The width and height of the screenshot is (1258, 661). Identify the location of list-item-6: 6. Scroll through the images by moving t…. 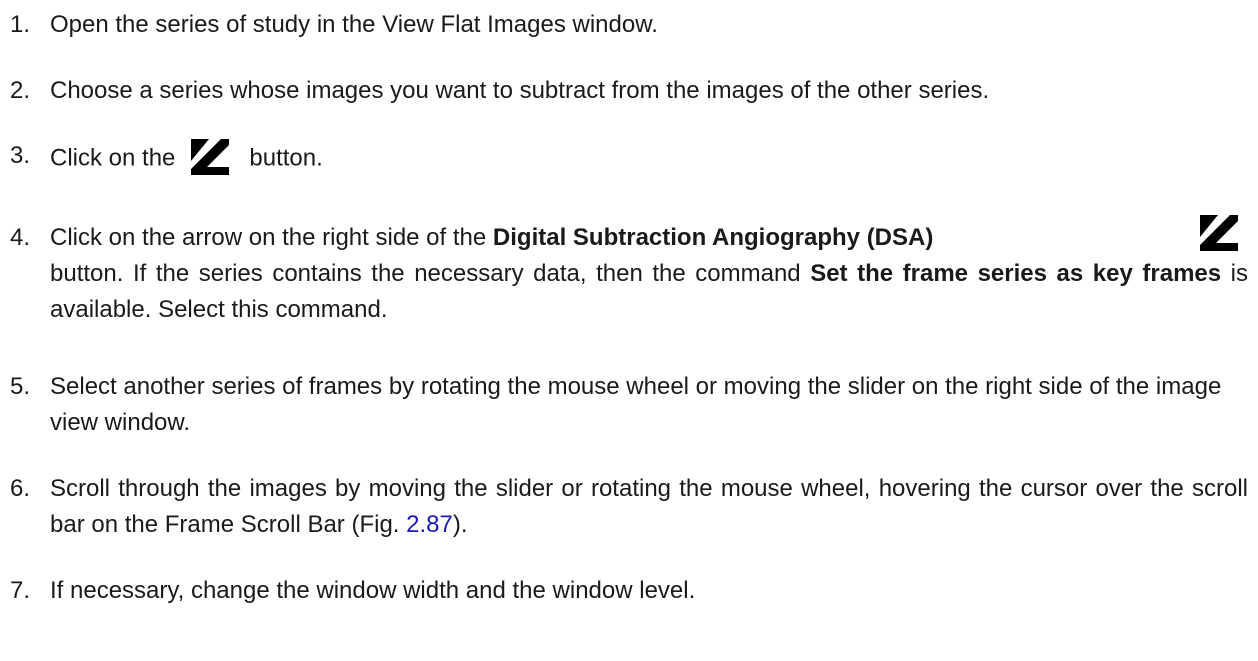
(629, 507).